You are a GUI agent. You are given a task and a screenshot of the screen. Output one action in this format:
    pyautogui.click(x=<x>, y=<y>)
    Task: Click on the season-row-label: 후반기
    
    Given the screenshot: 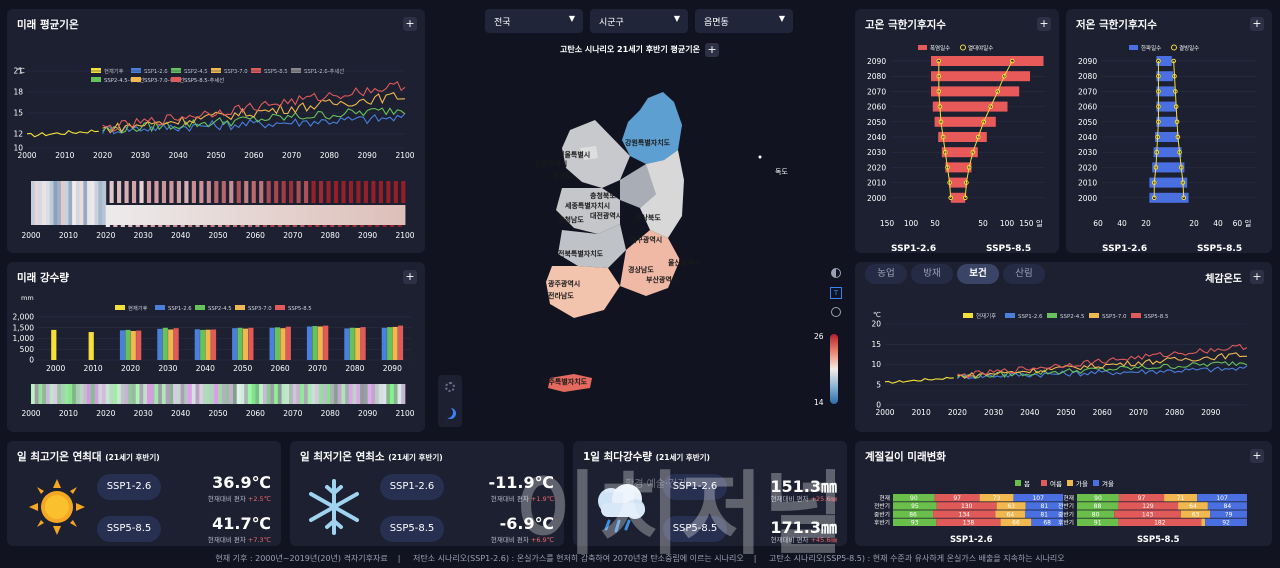 What is the action you would take?
    pyautogui.click(x=882, y=523)
    